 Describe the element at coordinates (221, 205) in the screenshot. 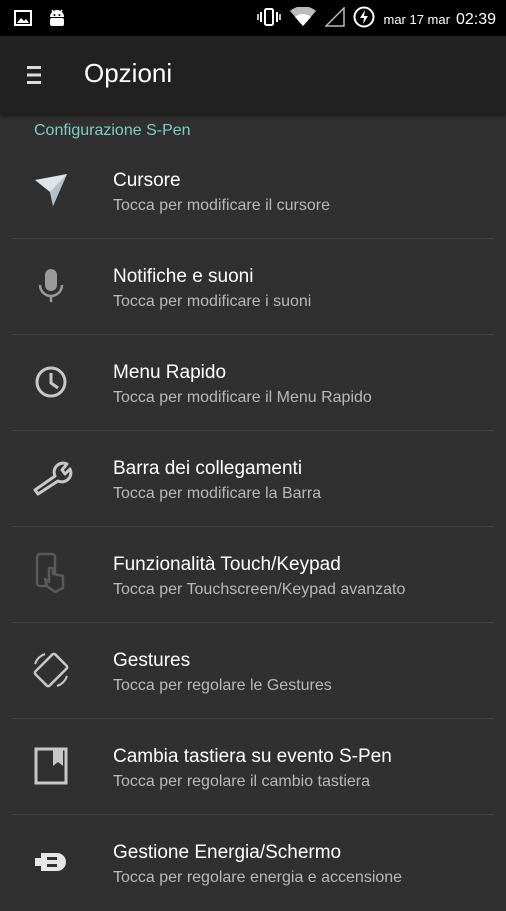

I see `item-subtitle: Tocca per modificare il cursore` at that location.